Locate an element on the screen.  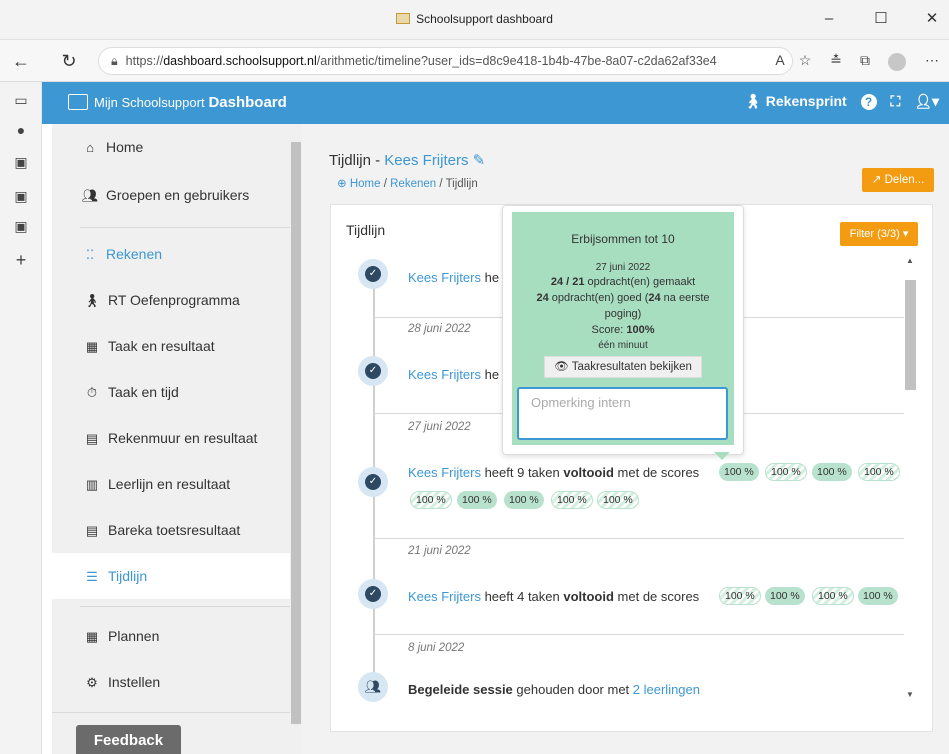
figure-icon: 🚶︎ is located at coordinates (92, 300).